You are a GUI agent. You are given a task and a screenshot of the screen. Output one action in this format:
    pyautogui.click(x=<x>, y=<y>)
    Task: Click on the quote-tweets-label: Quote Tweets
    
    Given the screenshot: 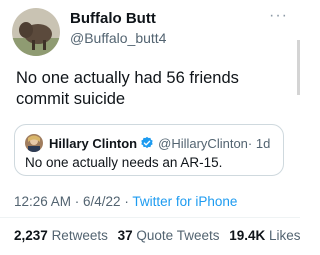 What is the action you would take?
    pyautogui.click(x=177, y=235)
    